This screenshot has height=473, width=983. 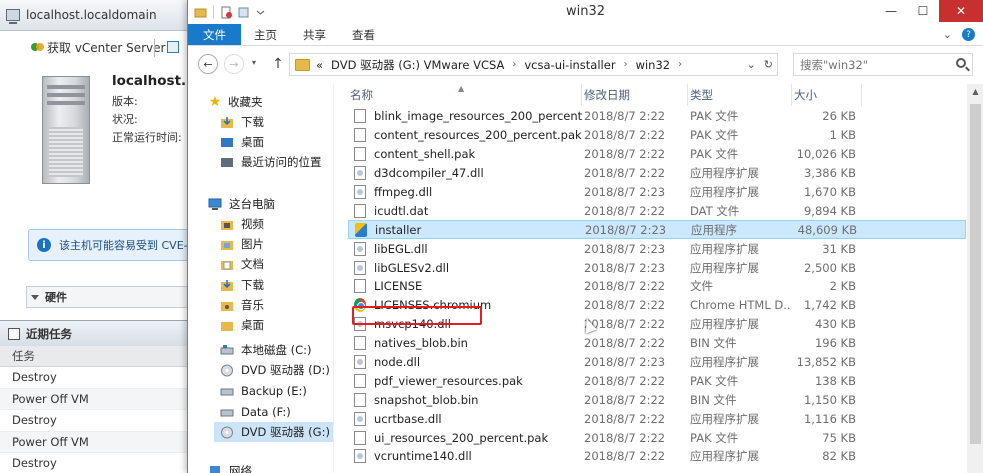 What do you see at coordinates (827, 95) in the screenshot?
I see `column-size: 大小` at bounding box center [827, 95].